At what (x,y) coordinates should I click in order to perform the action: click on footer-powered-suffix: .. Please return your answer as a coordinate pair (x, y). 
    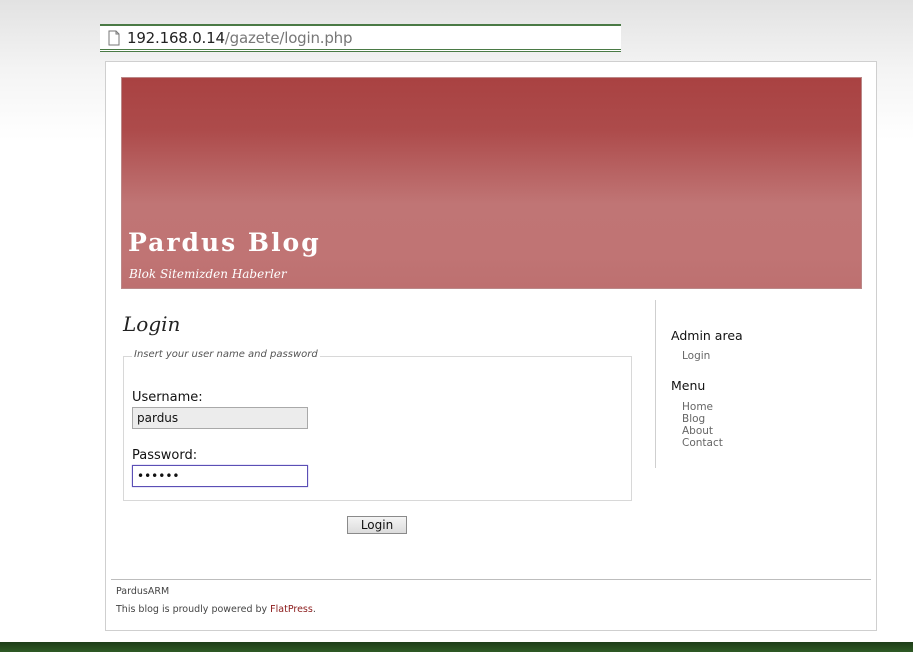
    Looking at the image, I should click on (314, 609).